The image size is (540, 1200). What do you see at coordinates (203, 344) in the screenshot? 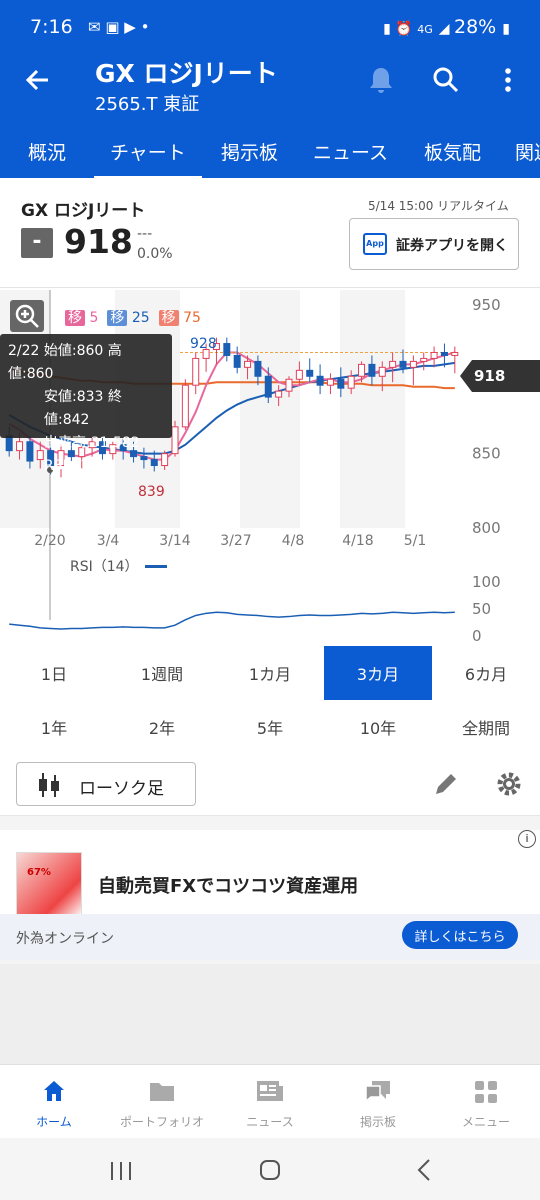
I see `high-annotation: 928` at bounding box center [203, 344].